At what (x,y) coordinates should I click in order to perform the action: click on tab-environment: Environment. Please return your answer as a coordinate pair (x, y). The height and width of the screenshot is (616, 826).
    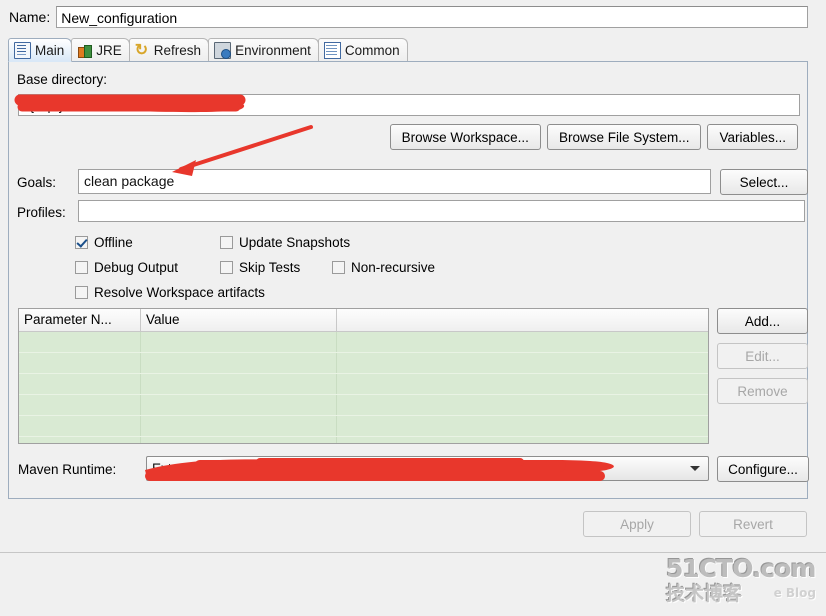
    Looking at the image, I should click on (263, 49).